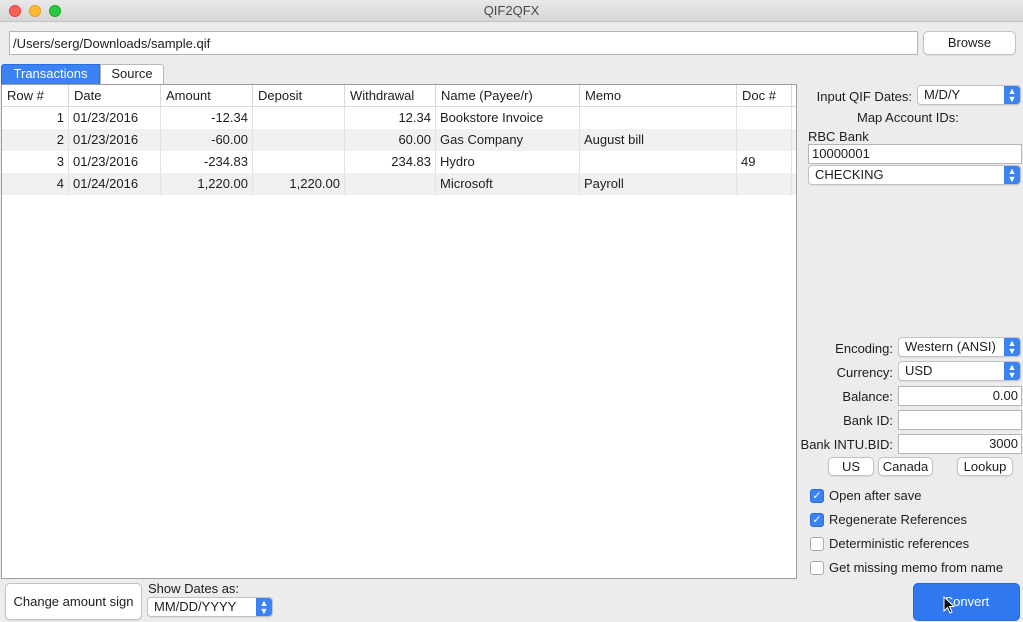 This screenshot has height=622, width=1023. Describe the element at coordinates (132, 74) in the screenshot. I see `tab-source: Source` at that location.